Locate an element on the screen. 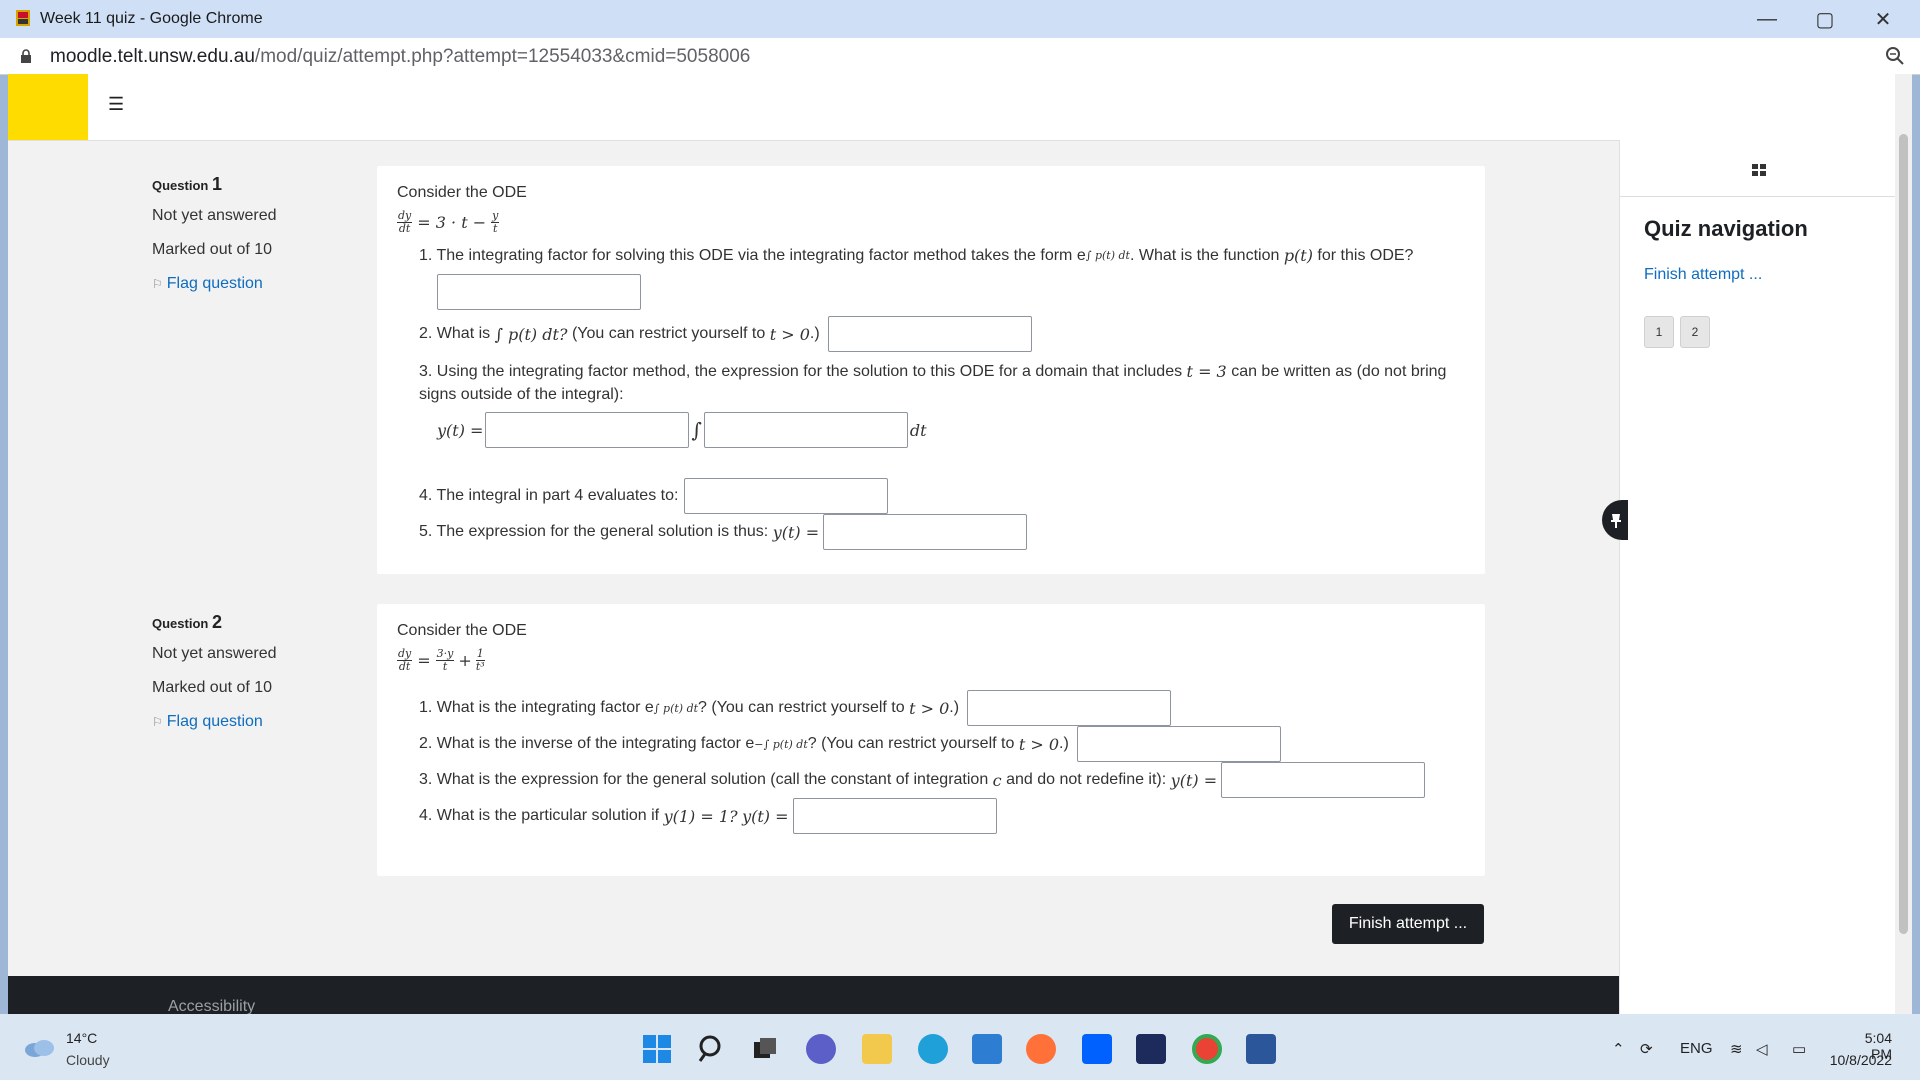  q1-part3-line2: signs outside of the integral): is located at coordinates (521, 394).